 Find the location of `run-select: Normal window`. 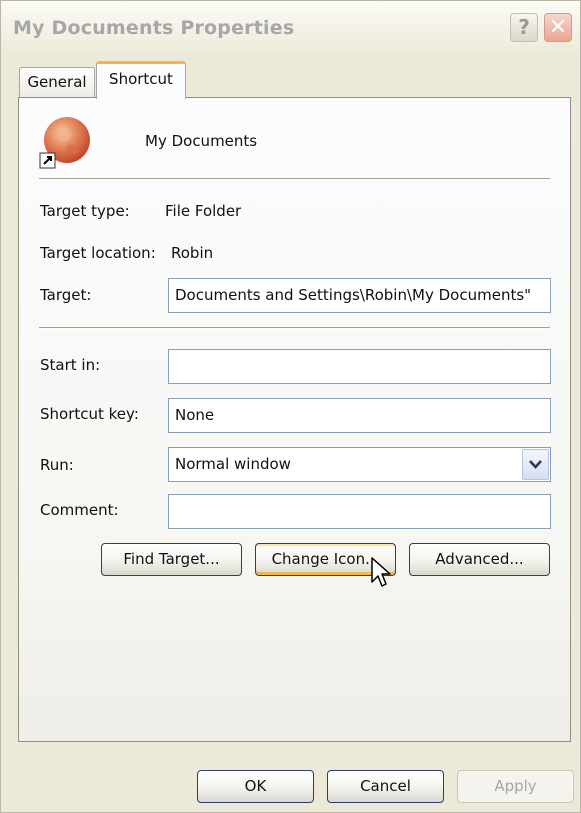

run-select: Normal window is located at coordinates (359, 464).